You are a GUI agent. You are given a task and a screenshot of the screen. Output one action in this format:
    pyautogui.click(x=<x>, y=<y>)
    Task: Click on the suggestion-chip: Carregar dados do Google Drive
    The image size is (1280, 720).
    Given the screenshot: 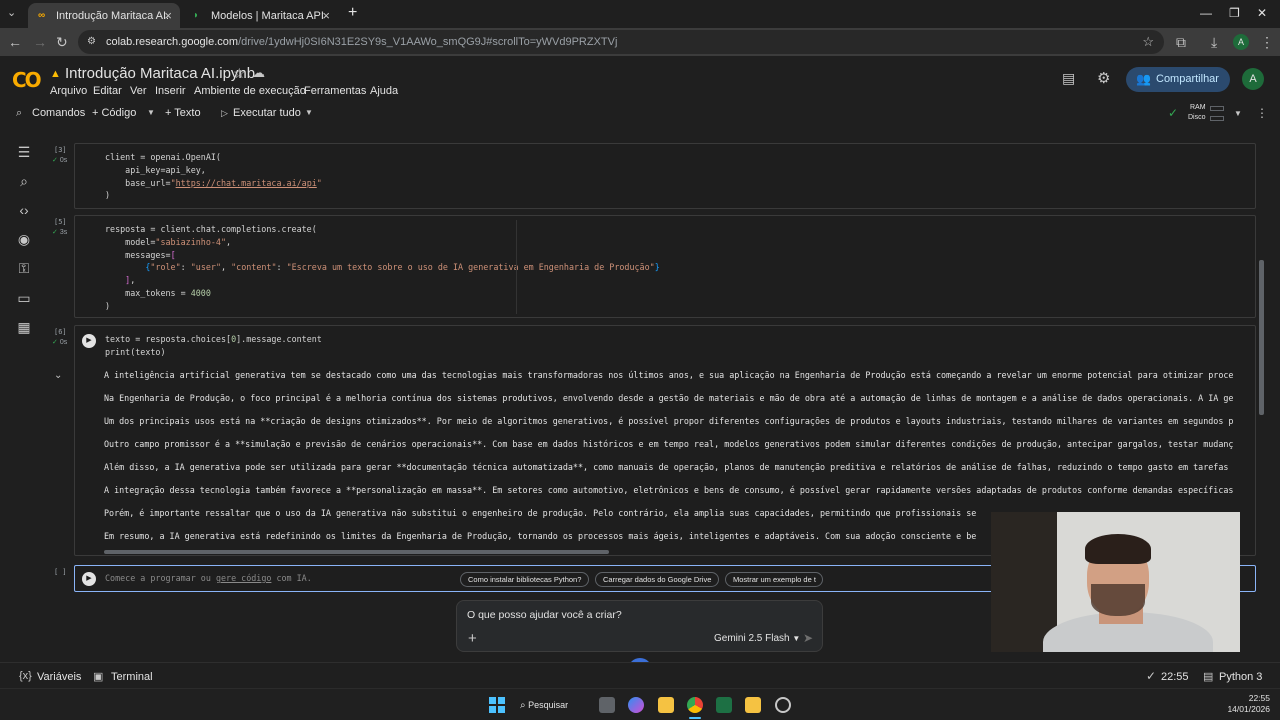 What is the action you would take?
    pyautogui.click(x=657, y=579)
    